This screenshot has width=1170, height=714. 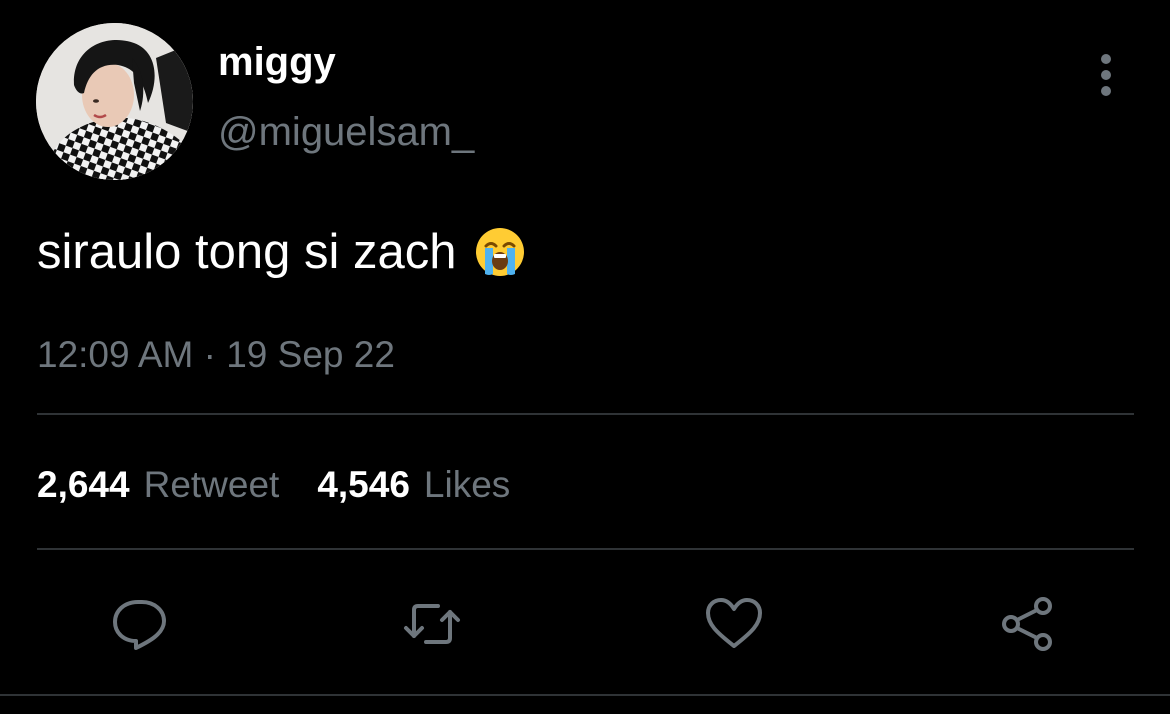 I want to click on likes-count: 4,546, so click(x=363, y=484).